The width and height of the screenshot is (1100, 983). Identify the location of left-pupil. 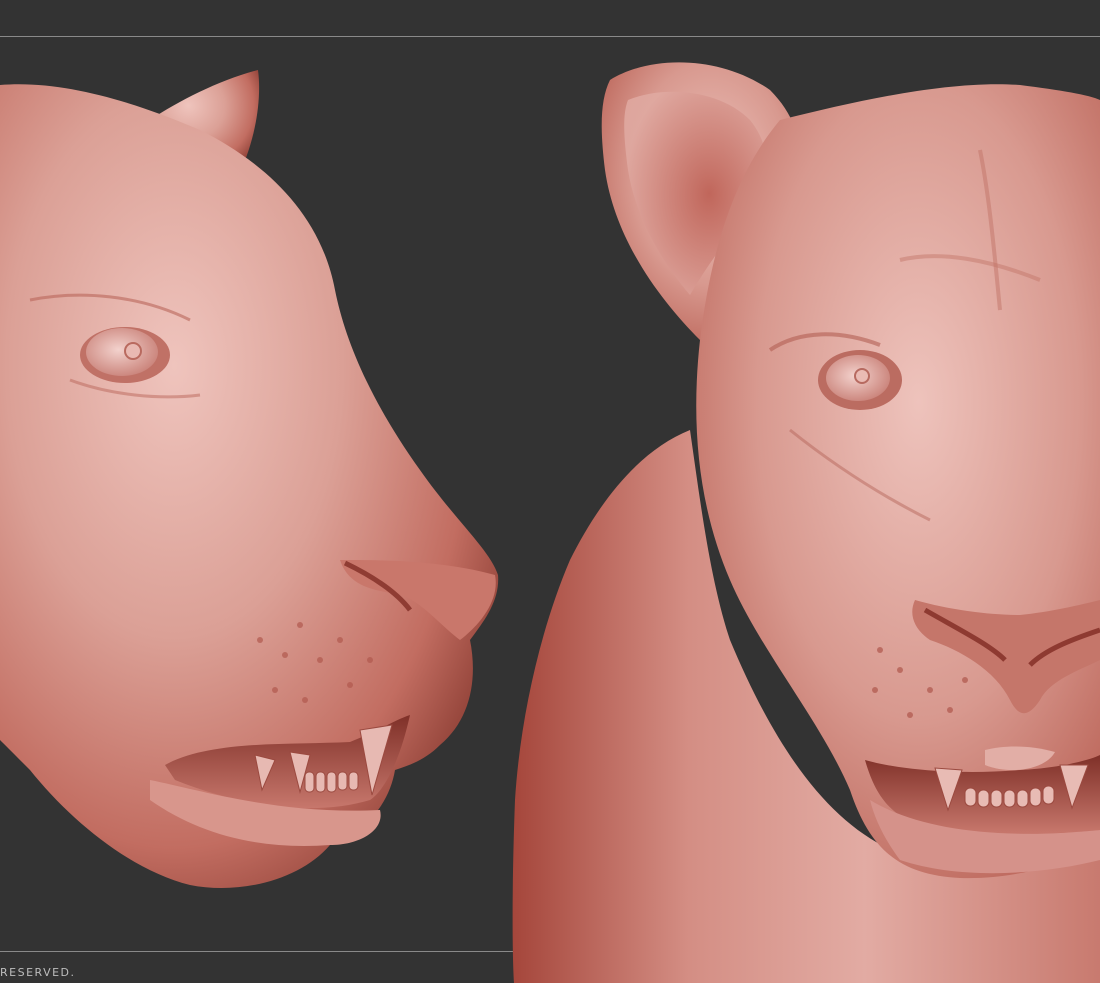
(133, 351).